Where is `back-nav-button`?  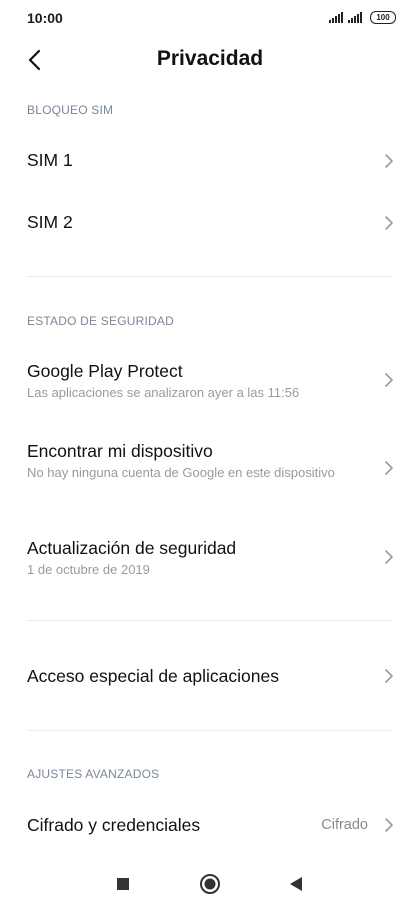
back-nav-button is located at coordinates (296, 884).